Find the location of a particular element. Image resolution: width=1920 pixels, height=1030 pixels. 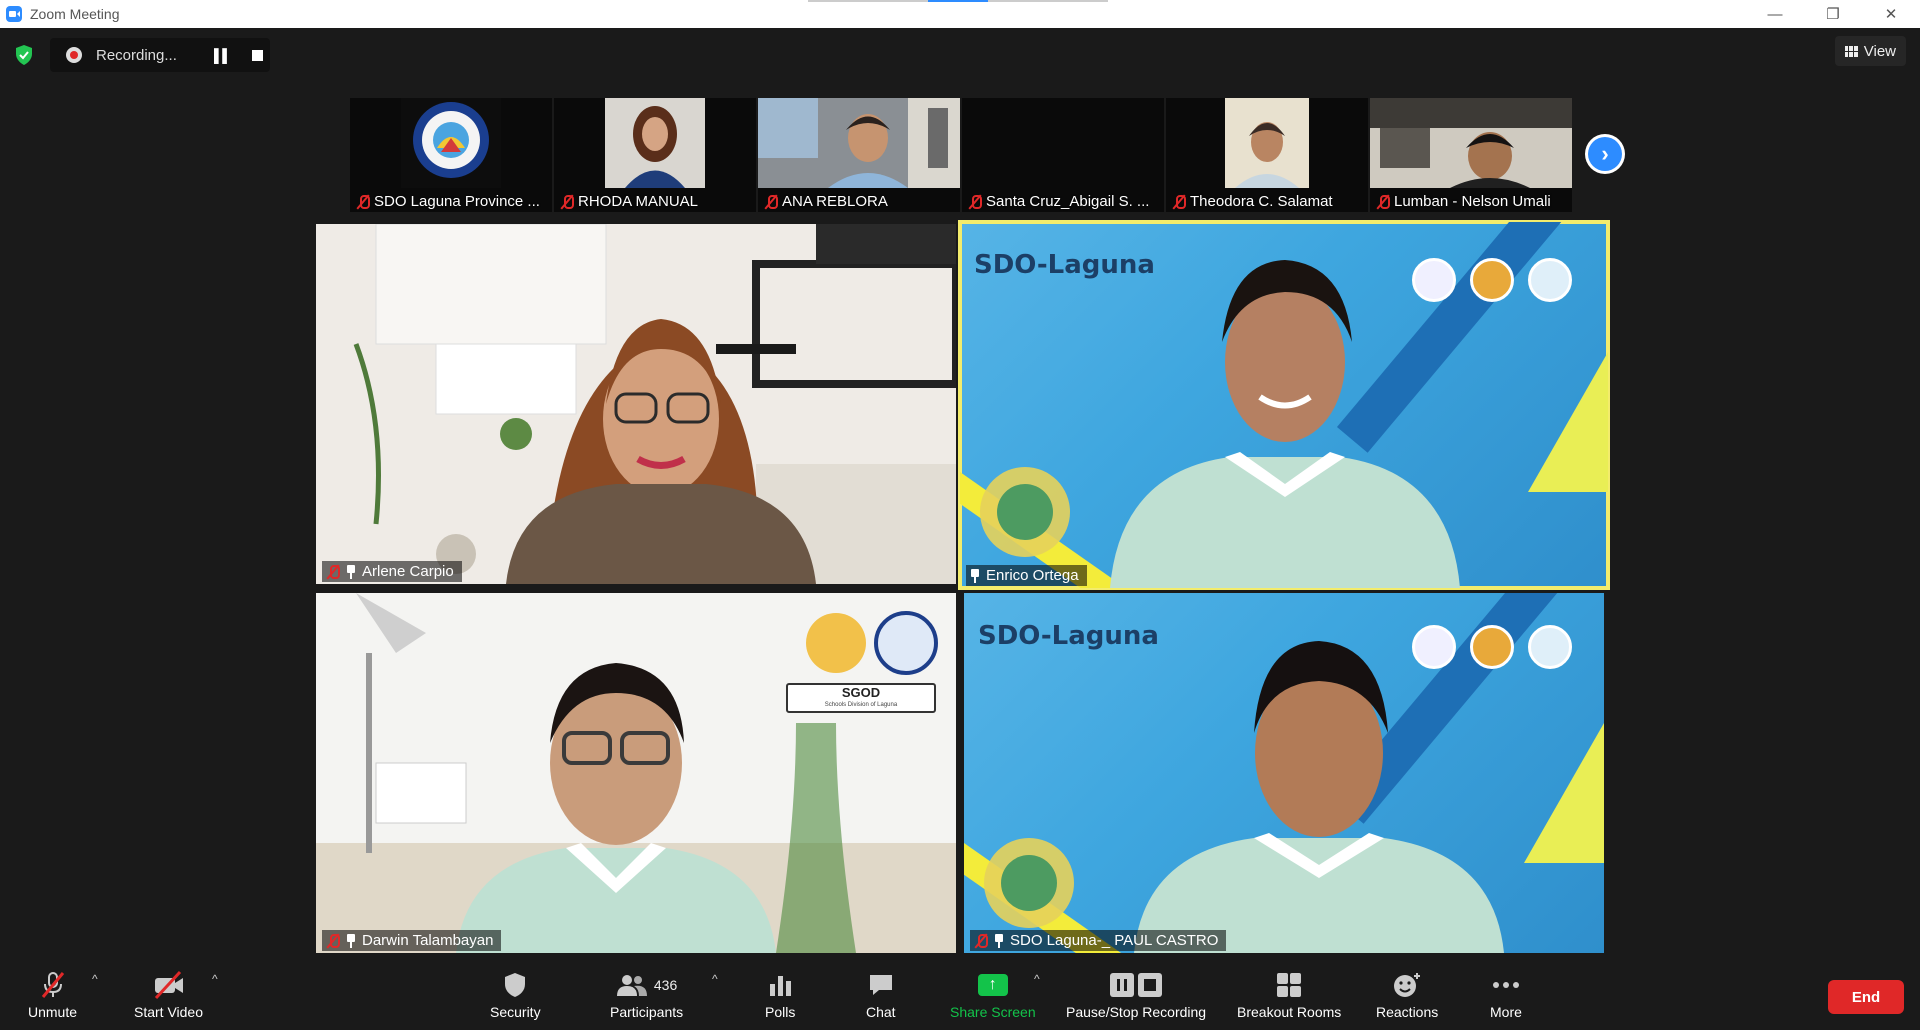

end-meeting-button: End is located at coordinates (1866, 997).